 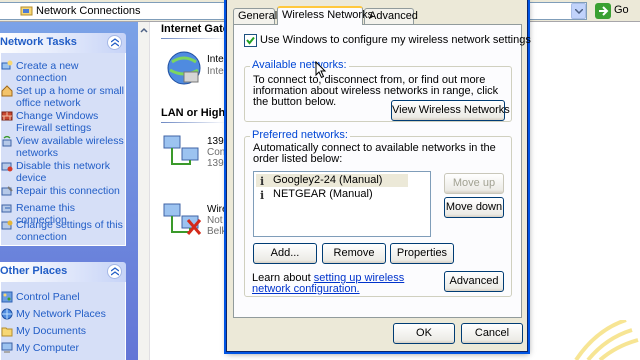 What do you see at coordinates (181, 150) in the screenshot?
I see `network-connection-icon` at bounding box center [181, 150].